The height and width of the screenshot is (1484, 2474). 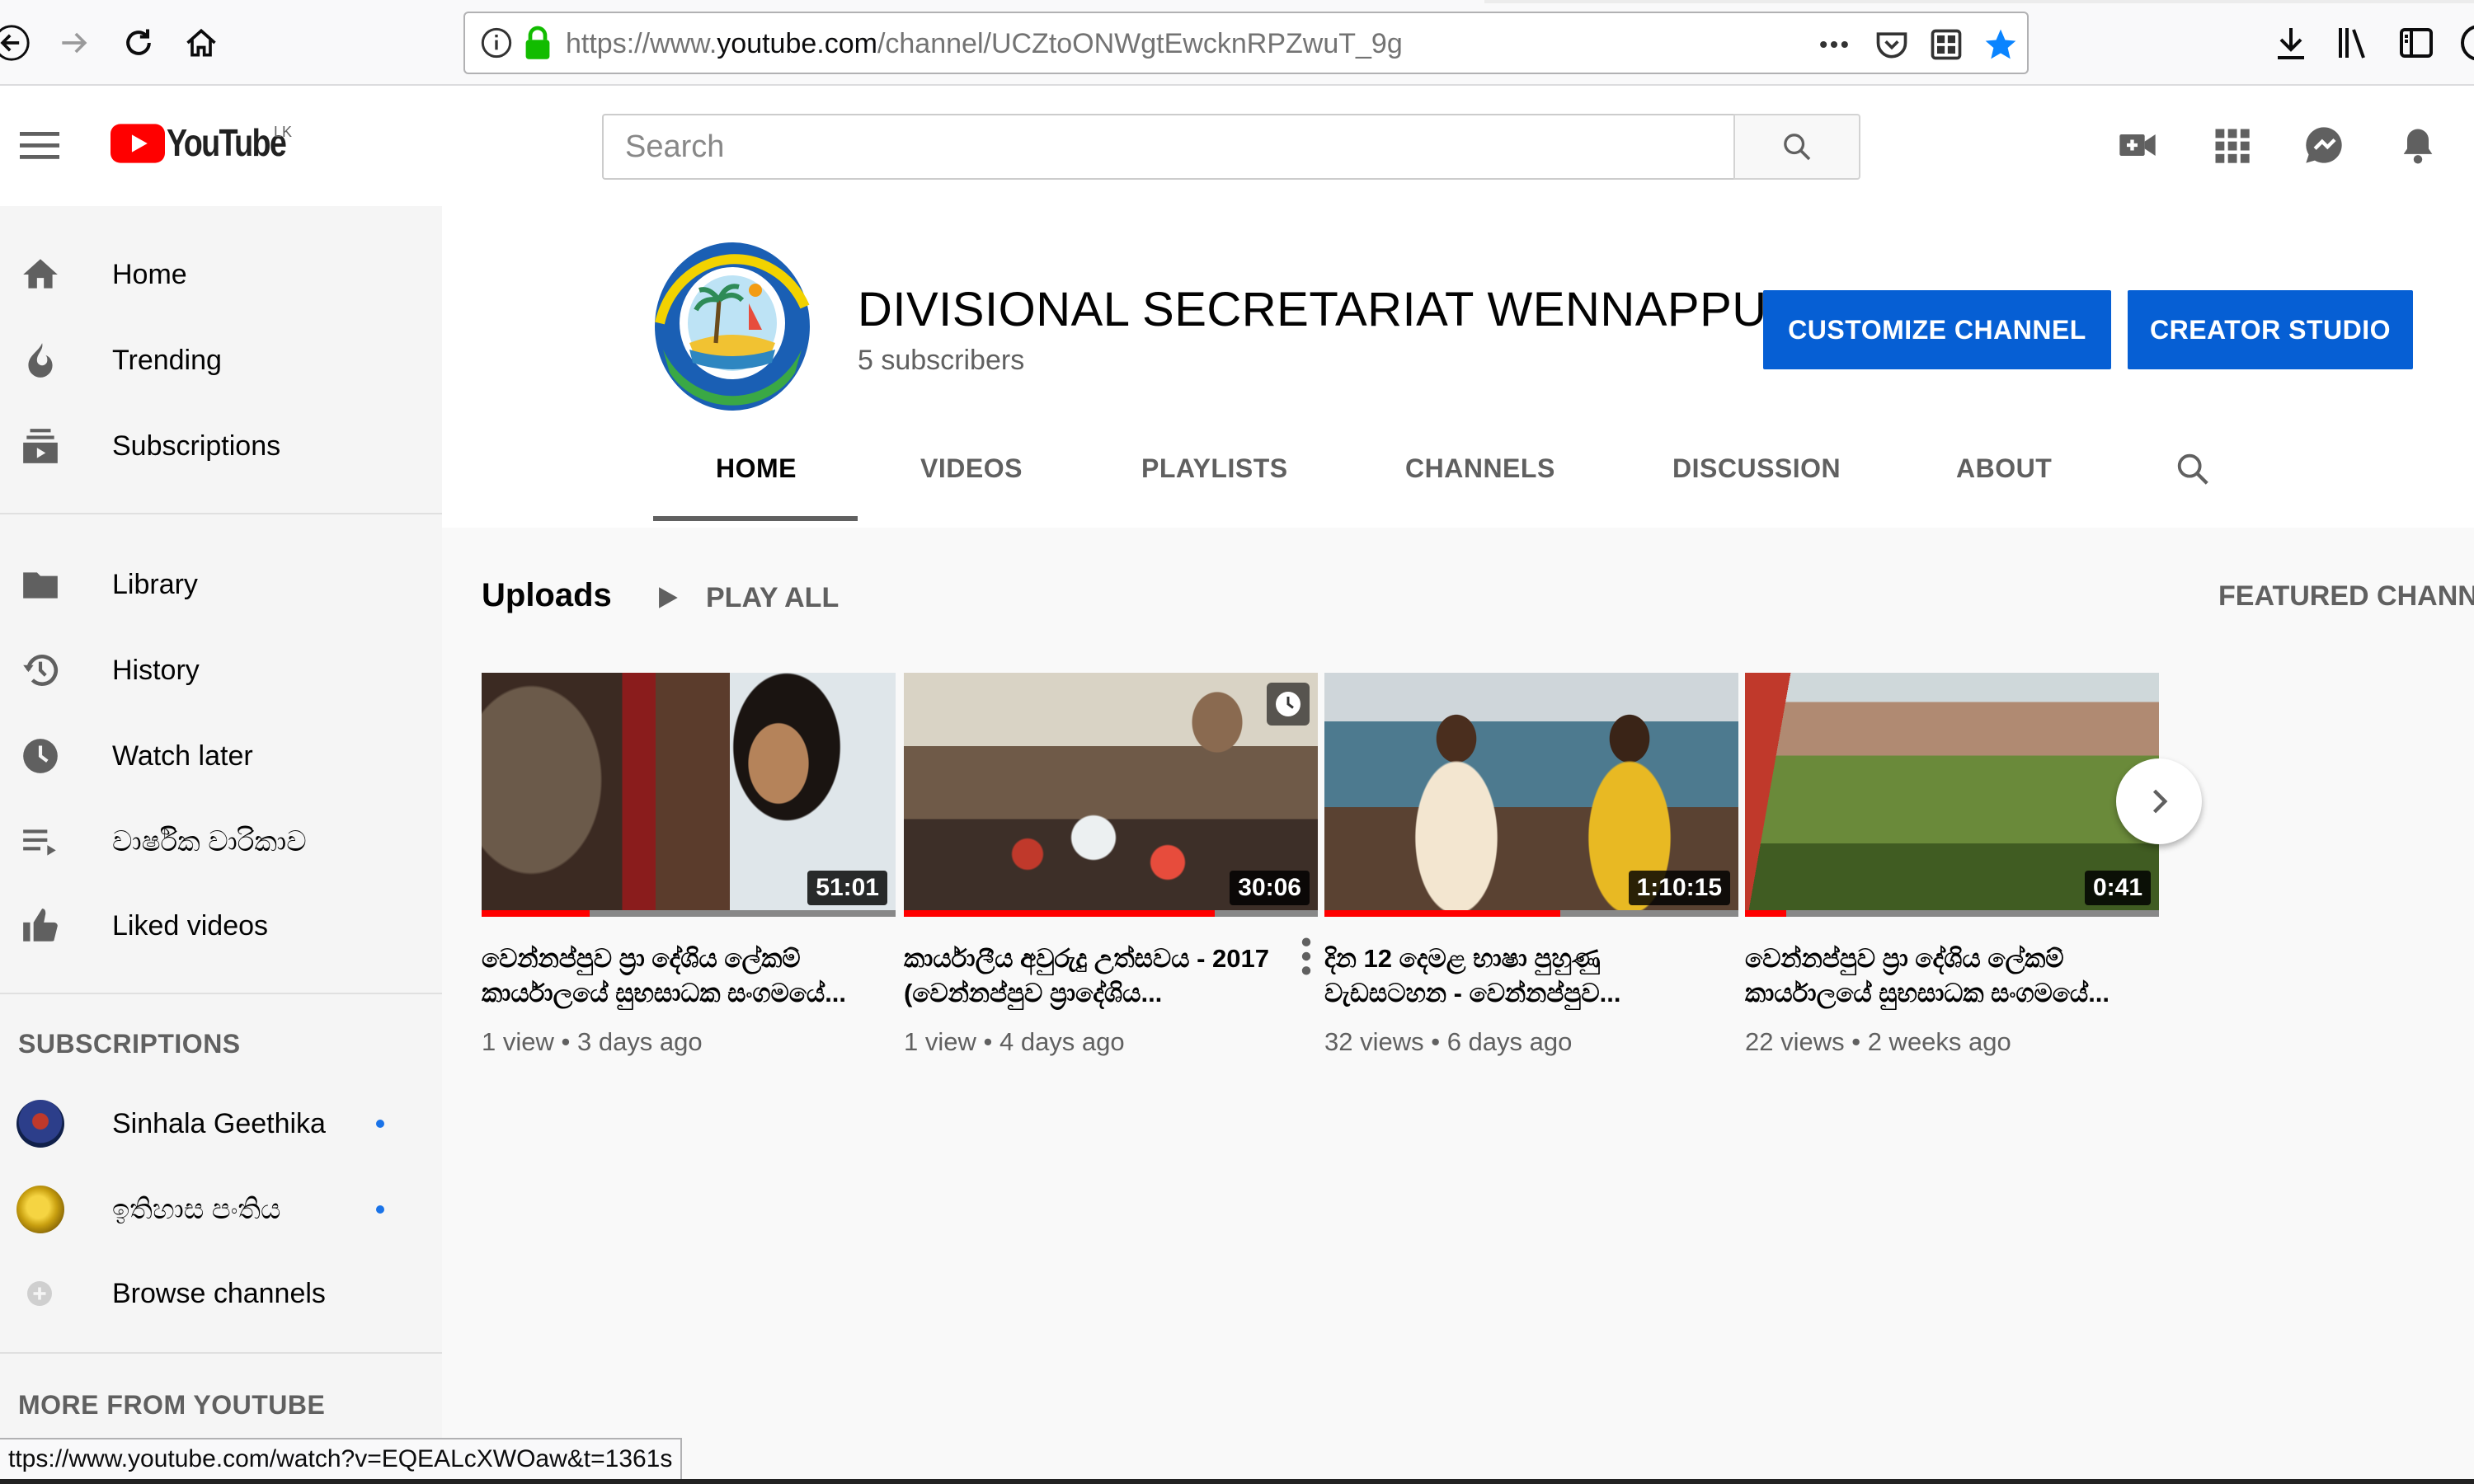 I want to click on avatar, so click(x=40, y=1124).